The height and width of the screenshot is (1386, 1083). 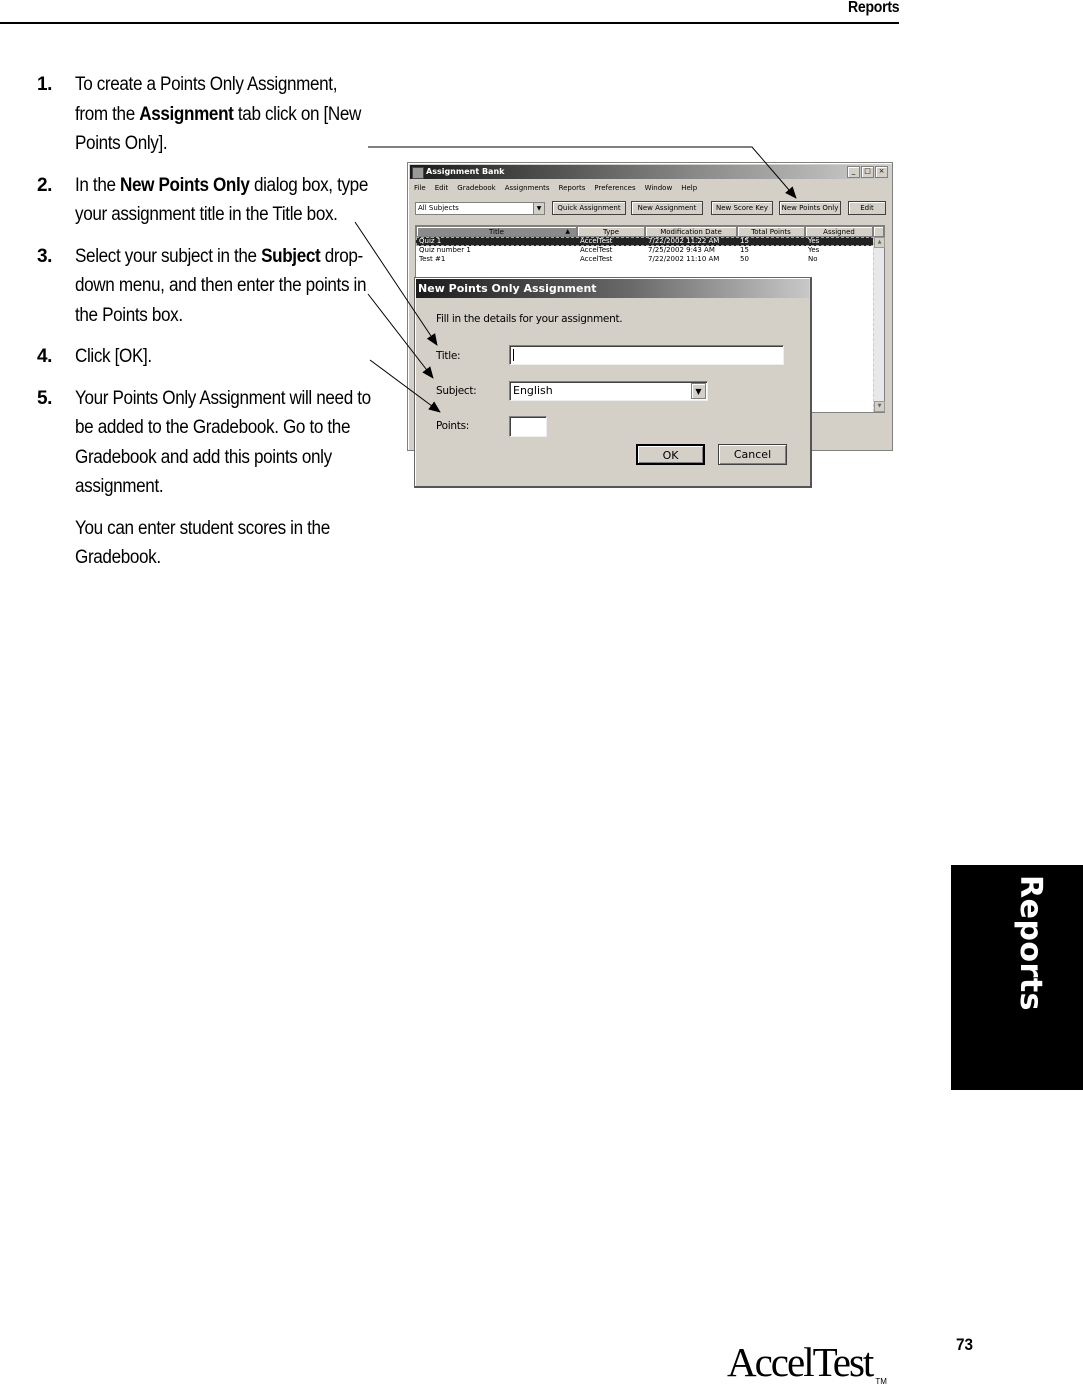 What do you see at coordinates (452, 426) in the screenshot?
I see `points-label: Points:` at bounding box center [452, 426].